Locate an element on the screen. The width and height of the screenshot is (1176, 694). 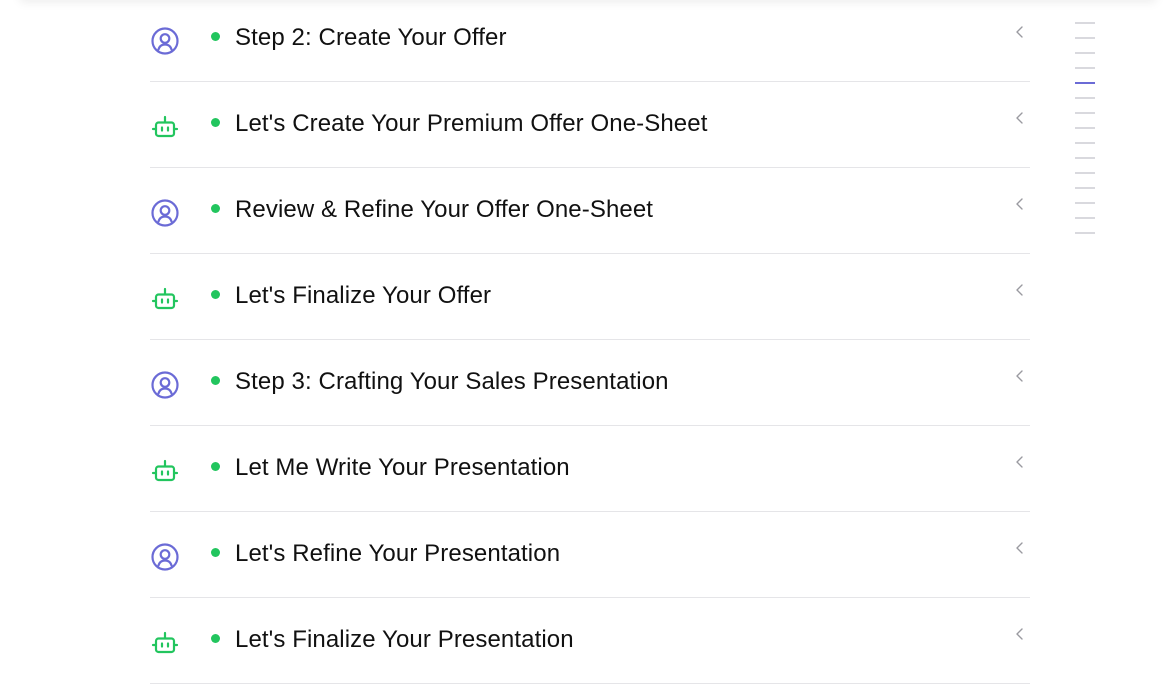
step-title: Let Me Write Your Presentation is located at coordinates (402, 467).